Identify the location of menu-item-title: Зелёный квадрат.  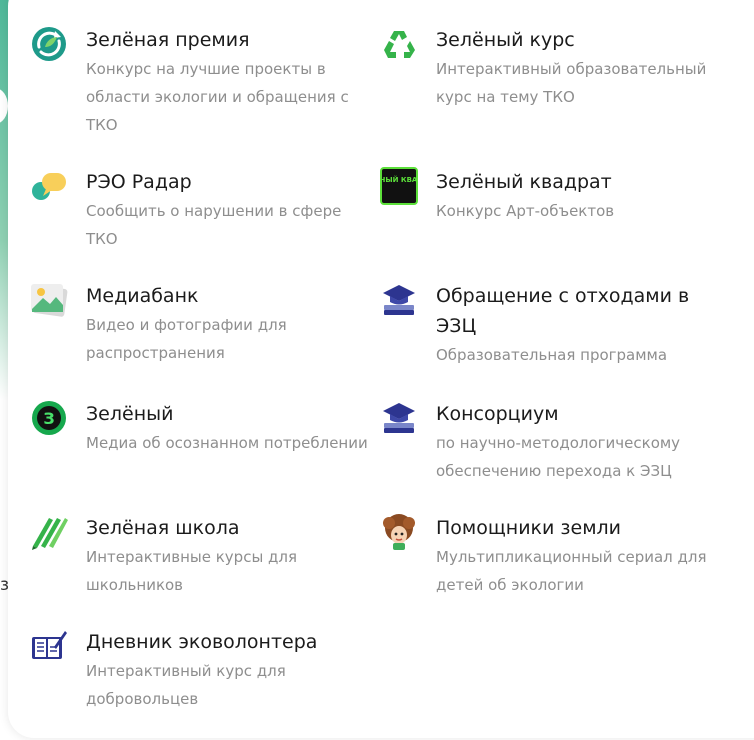
(524, 182).